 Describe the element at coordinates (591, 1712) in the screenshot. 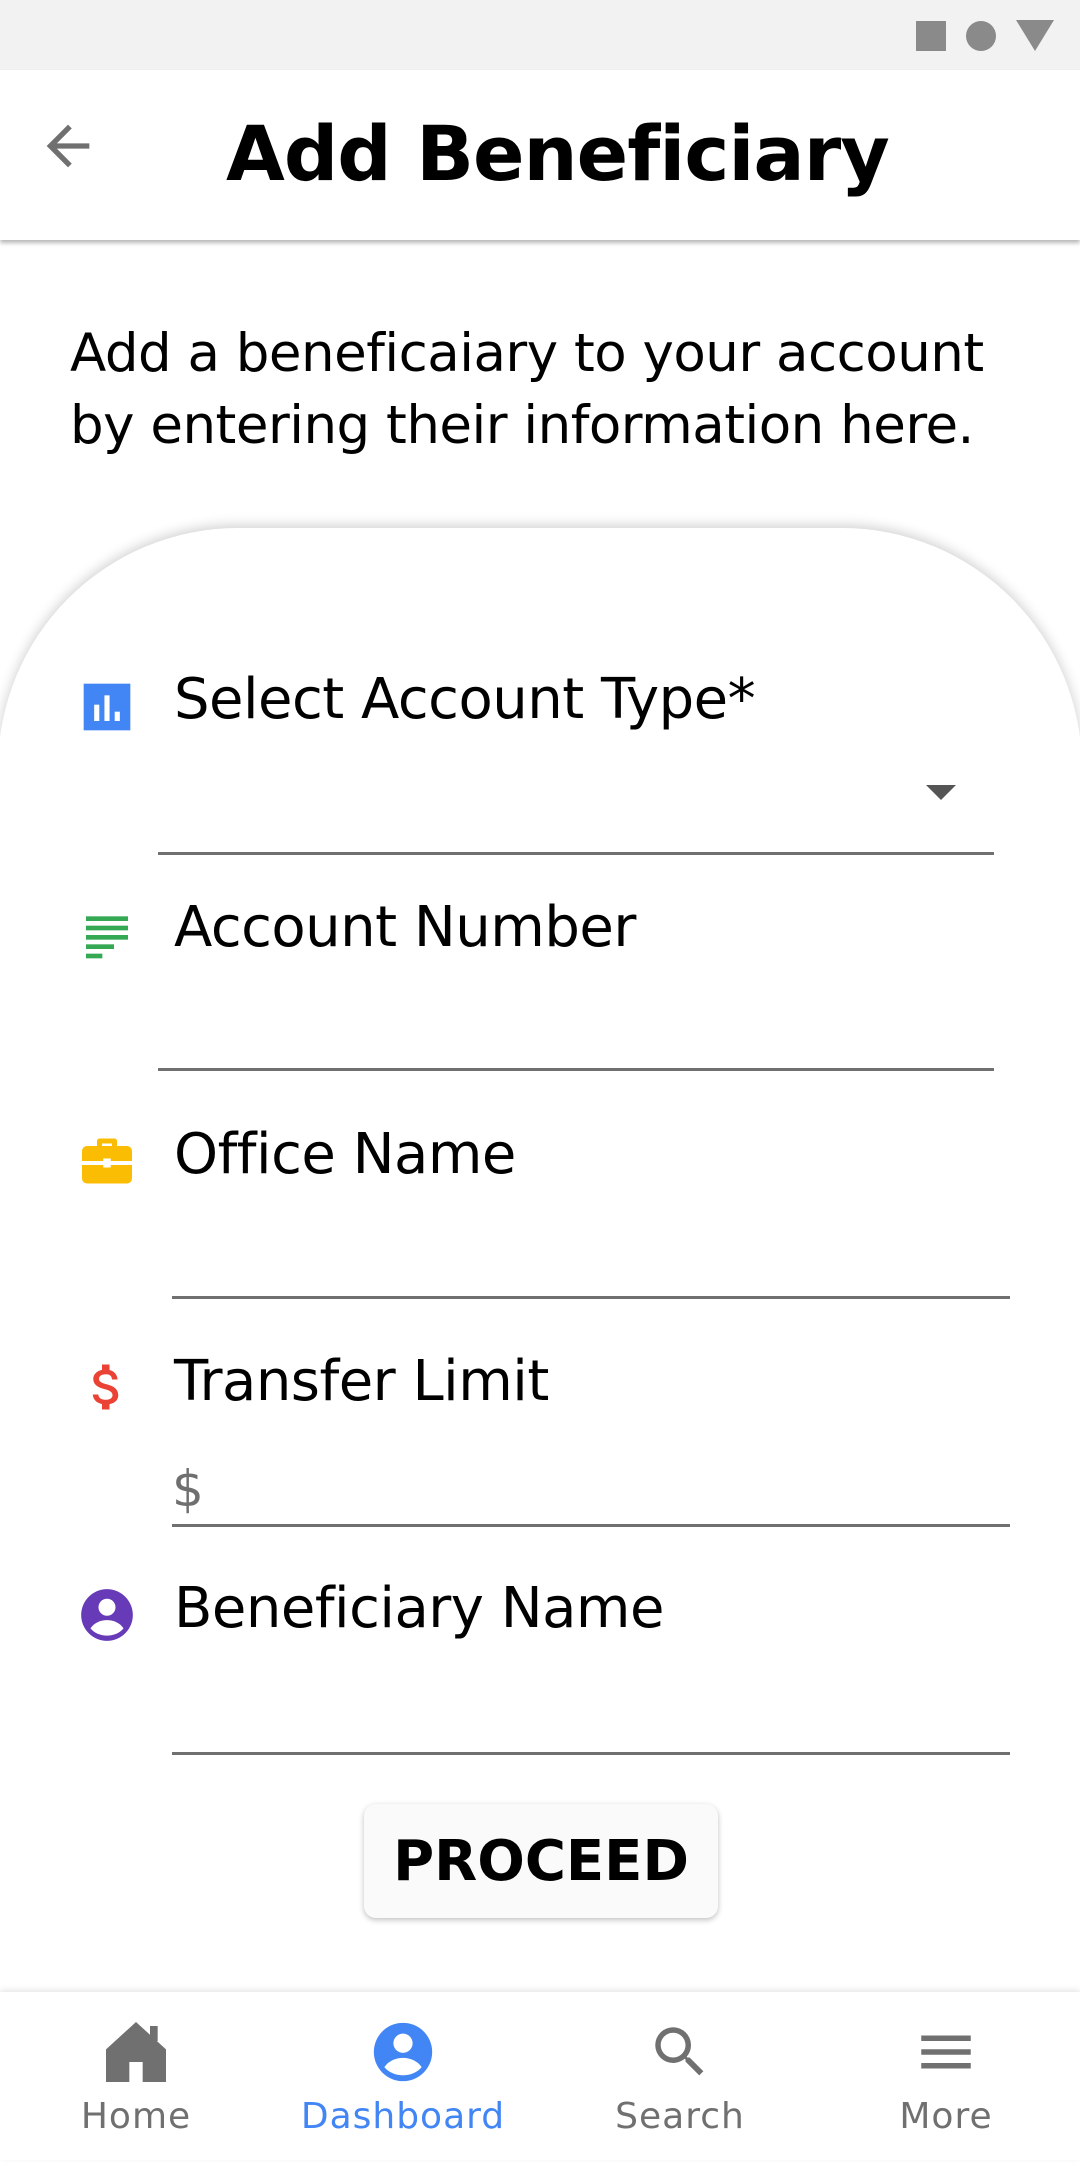

I see `beneficiary-name-input` at that location.